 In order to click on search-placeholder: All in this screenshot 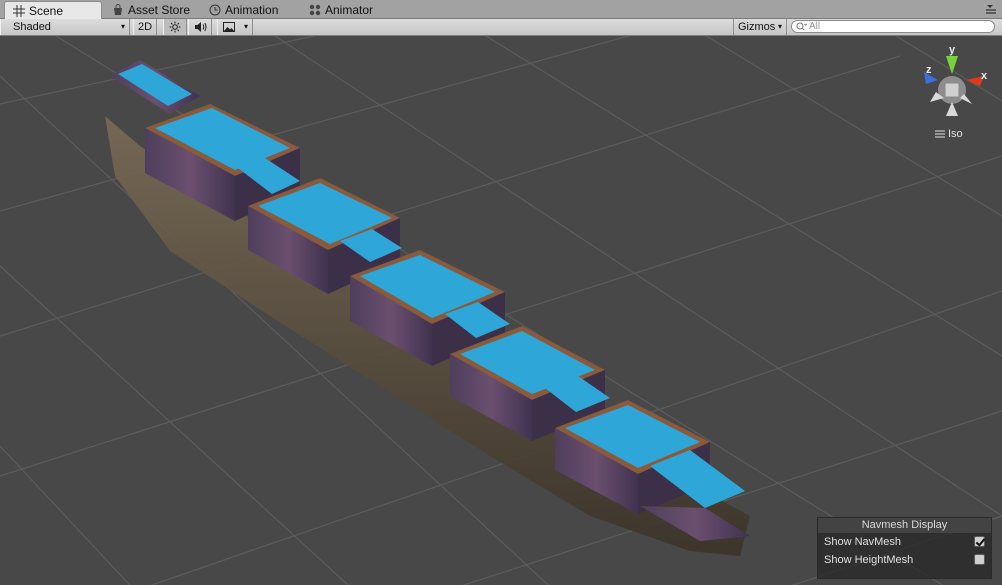, I will do `click(815, 26)`.